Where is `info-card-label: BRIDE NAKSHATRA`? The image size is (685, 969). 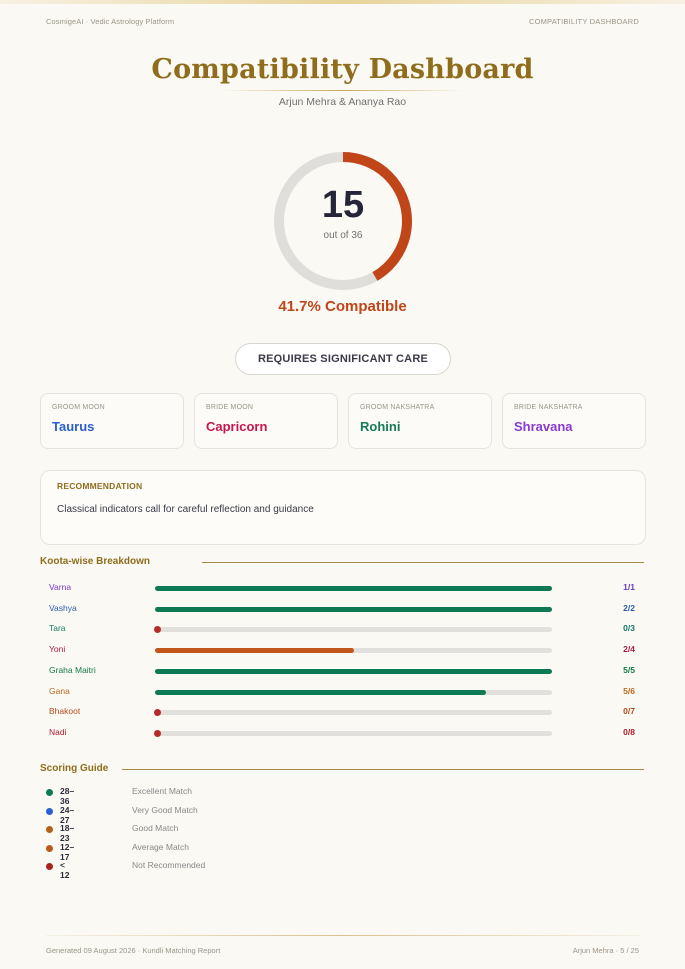 info-card-label: BRIDE NAKSHATRA is located at coordinates (548, 407).